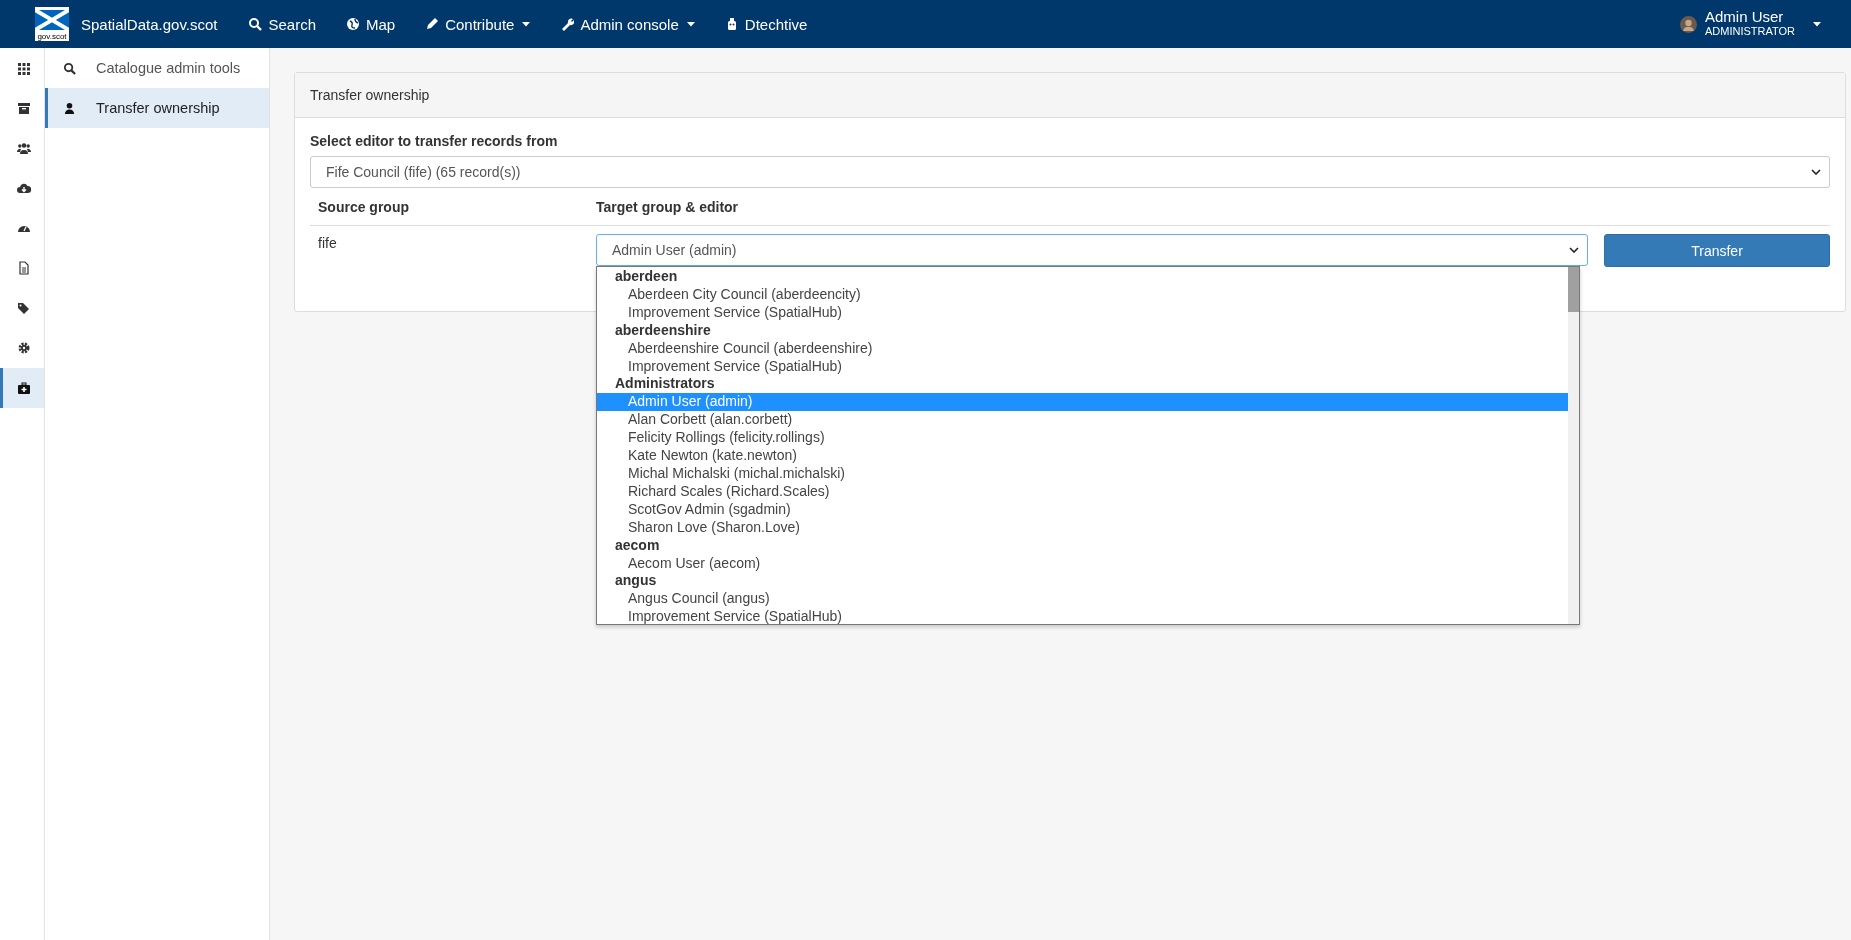 This screenshot has width=1851, height=940. What do you see at coordinates (1573, 445) in the screenshot?
I see `scrollbar` at bounding box center [1573, 445].